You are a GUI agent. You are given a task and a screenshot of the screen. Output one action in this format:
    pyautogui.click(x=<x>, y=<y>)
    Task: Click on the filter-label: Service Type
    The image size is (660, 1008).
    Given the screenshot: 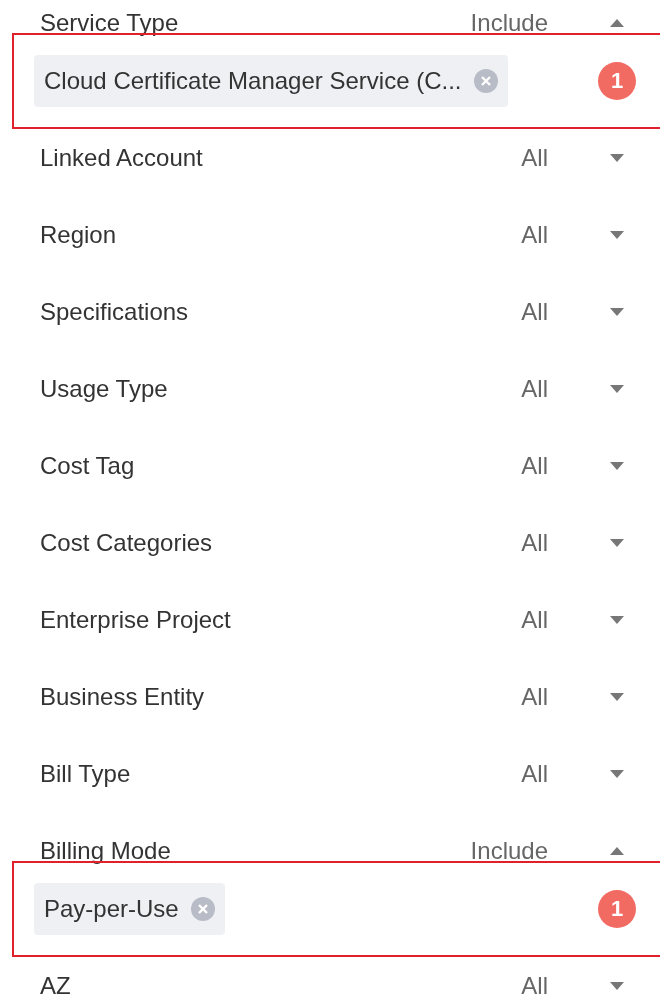 What is the action you would take?
    pyautogui.click(x=110, y=22)
    